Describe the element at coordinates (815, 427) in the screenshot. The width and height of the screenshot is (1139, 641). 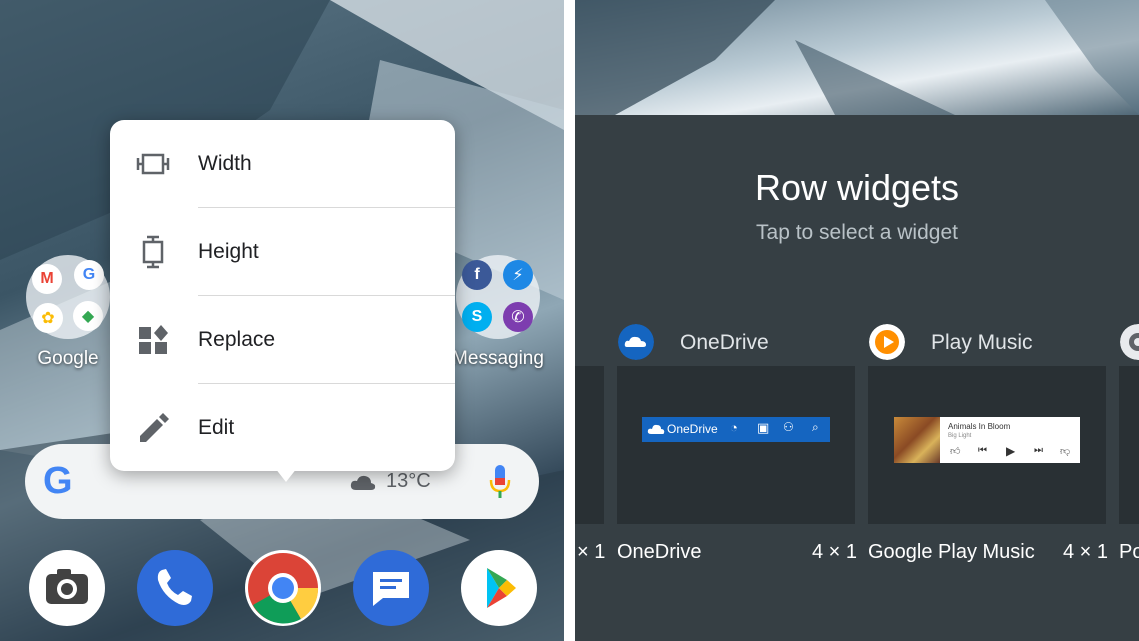
I see `search-icon: ⌕` at that location.